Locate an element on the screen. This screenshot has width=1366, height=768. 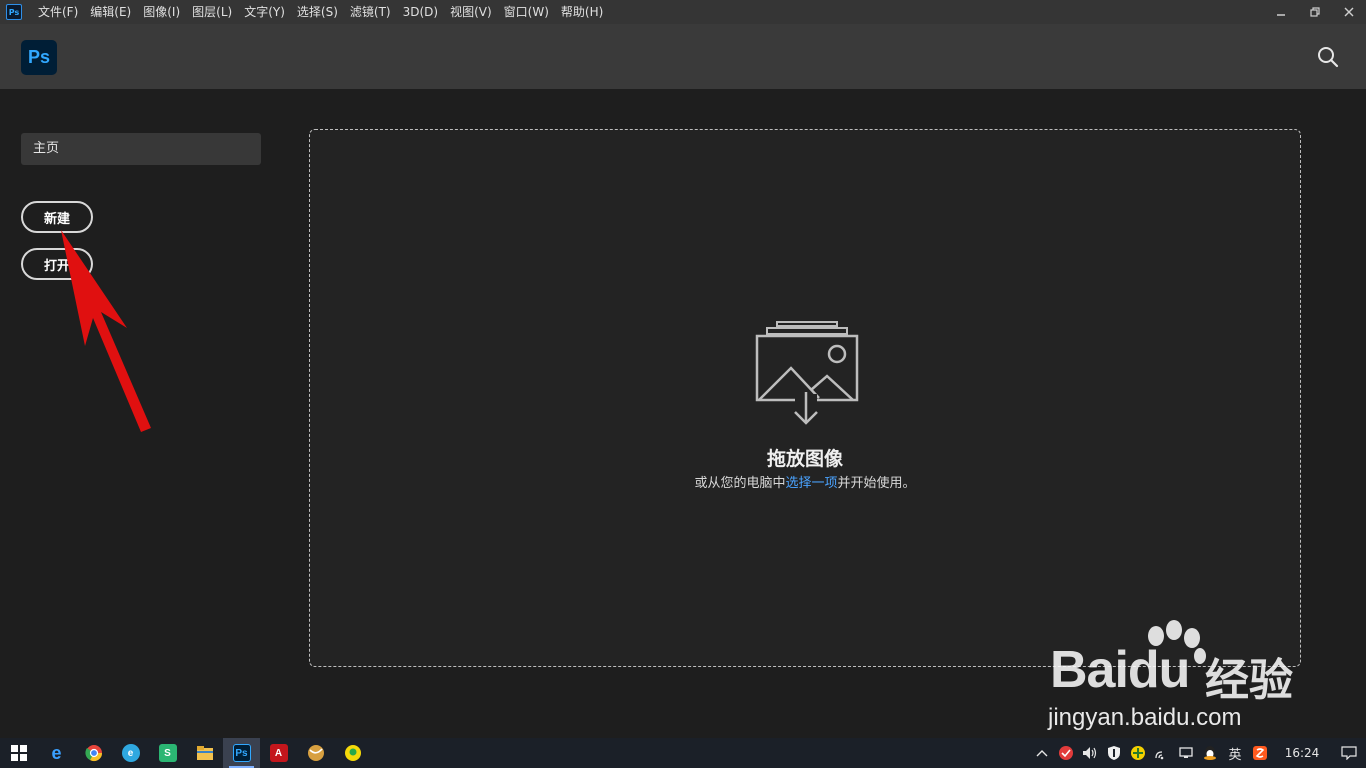
system-tray: 英 16:24 is located at coordinates (1198, 753).